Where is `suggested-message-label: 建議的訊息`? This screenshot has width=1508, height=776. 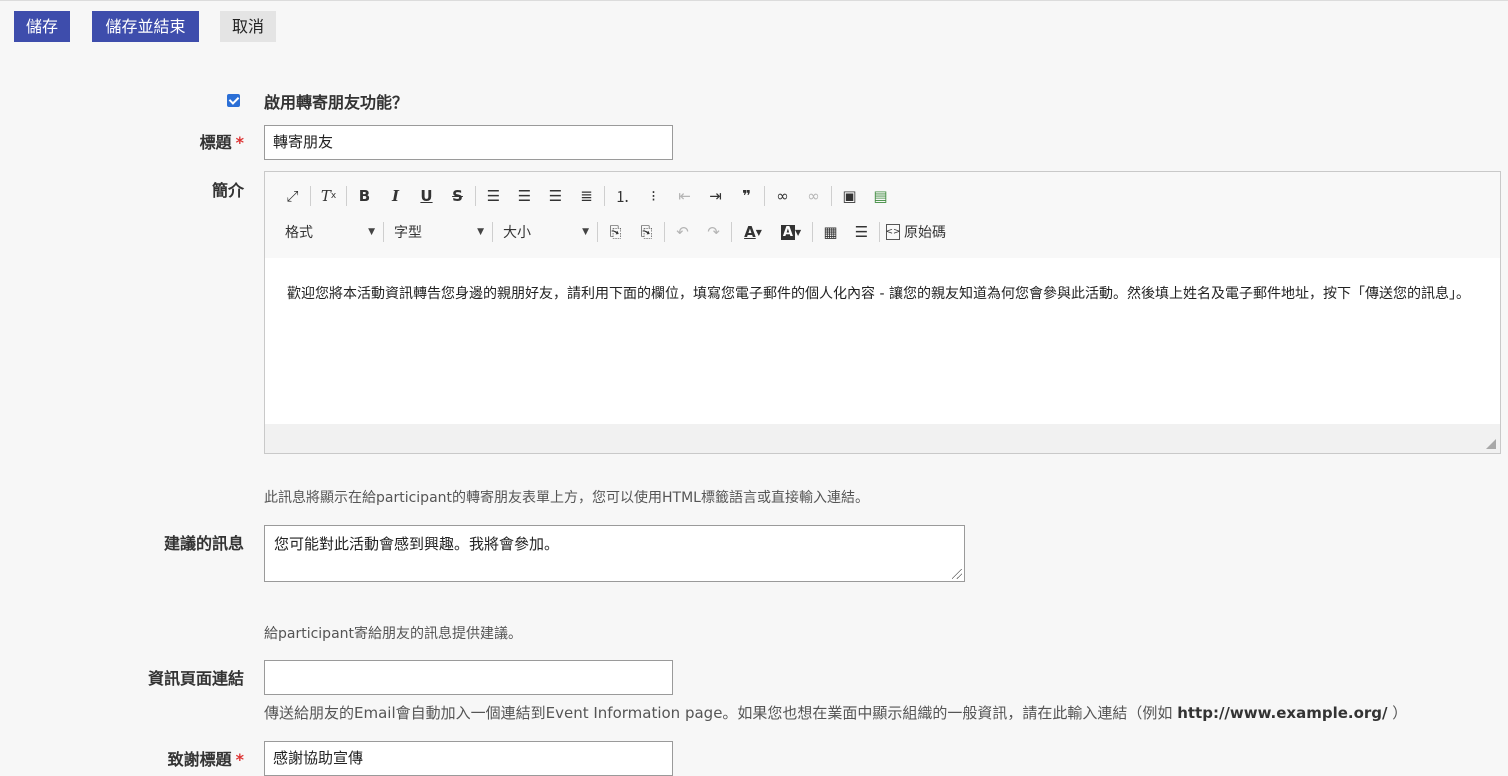
suggested-message-label: 建議的訊息 is located at coordinates (203, 543).